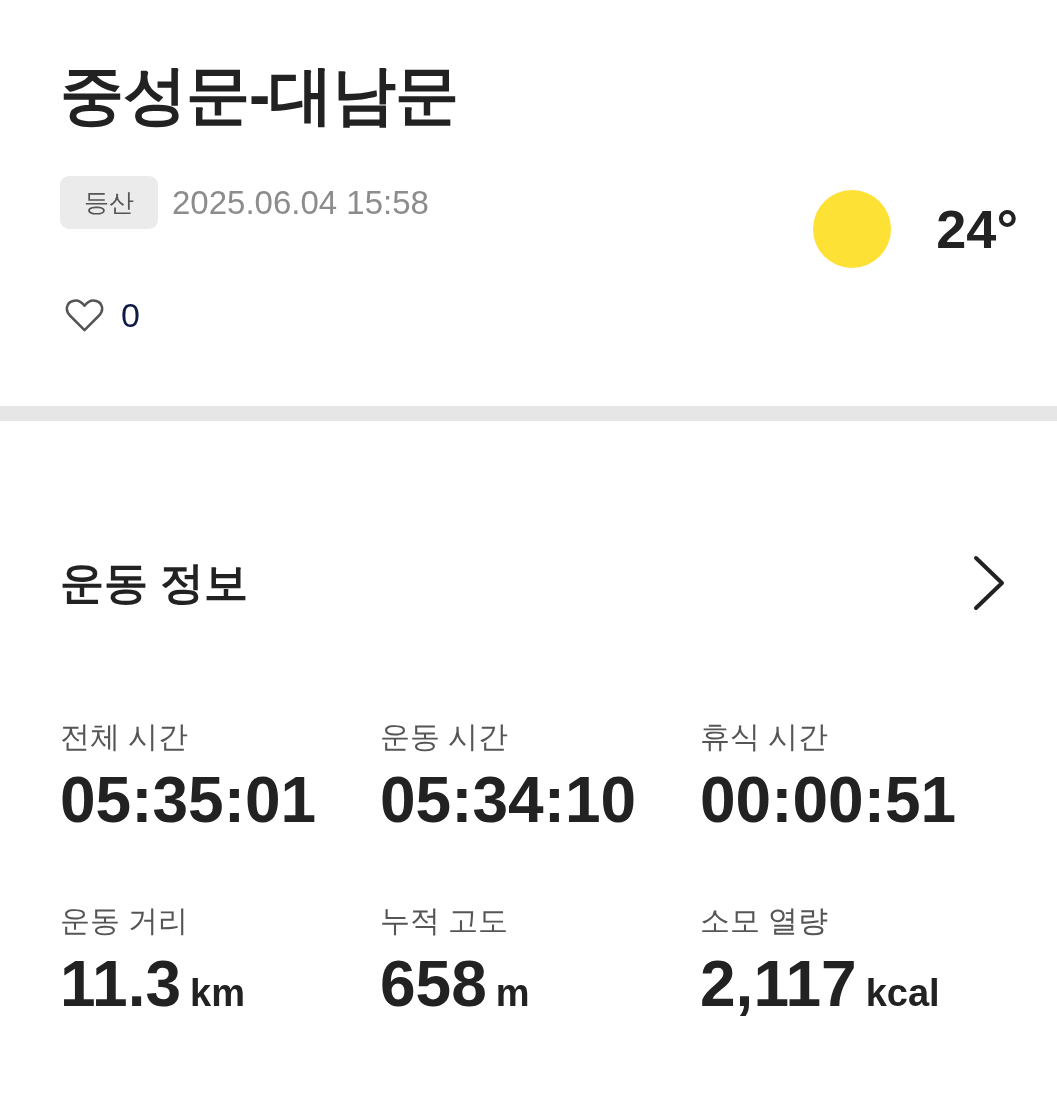  Describe the element at coordinates (433, 984) in the screenshot. I see `stat-value: 658` at that location.